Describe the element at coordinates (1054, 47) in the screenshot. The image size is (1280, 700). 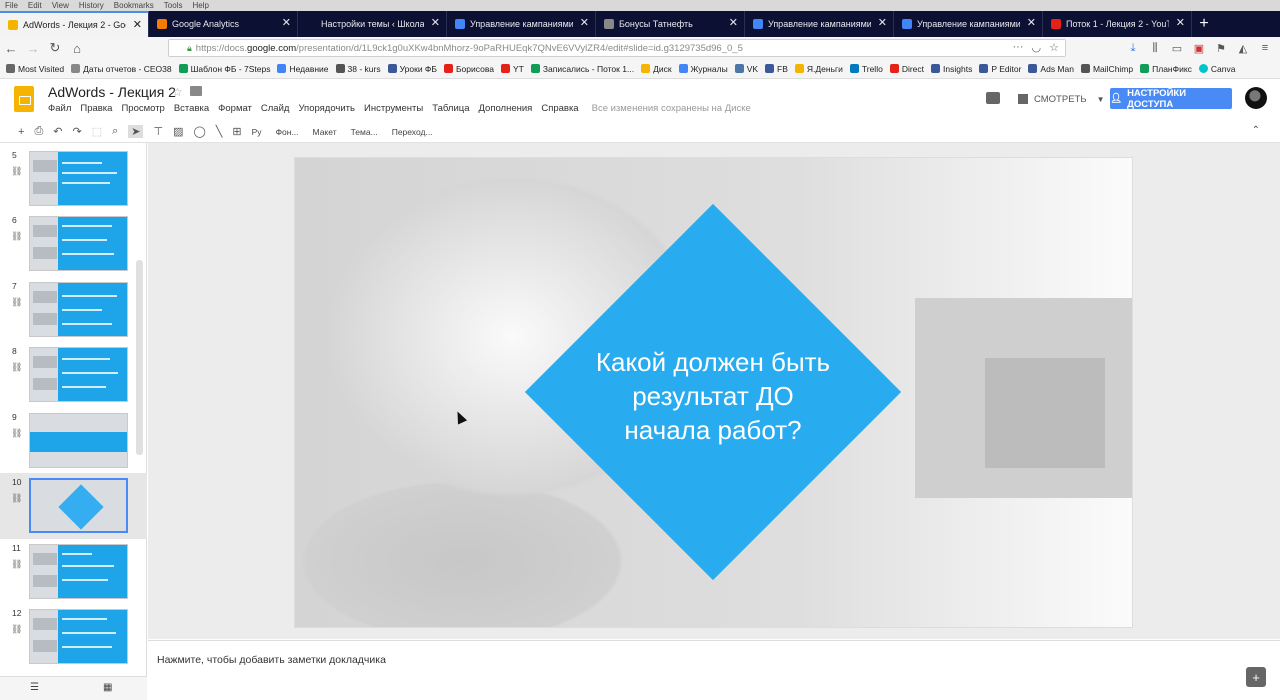
I see `bookmark-star-icon: ☆` at that location.